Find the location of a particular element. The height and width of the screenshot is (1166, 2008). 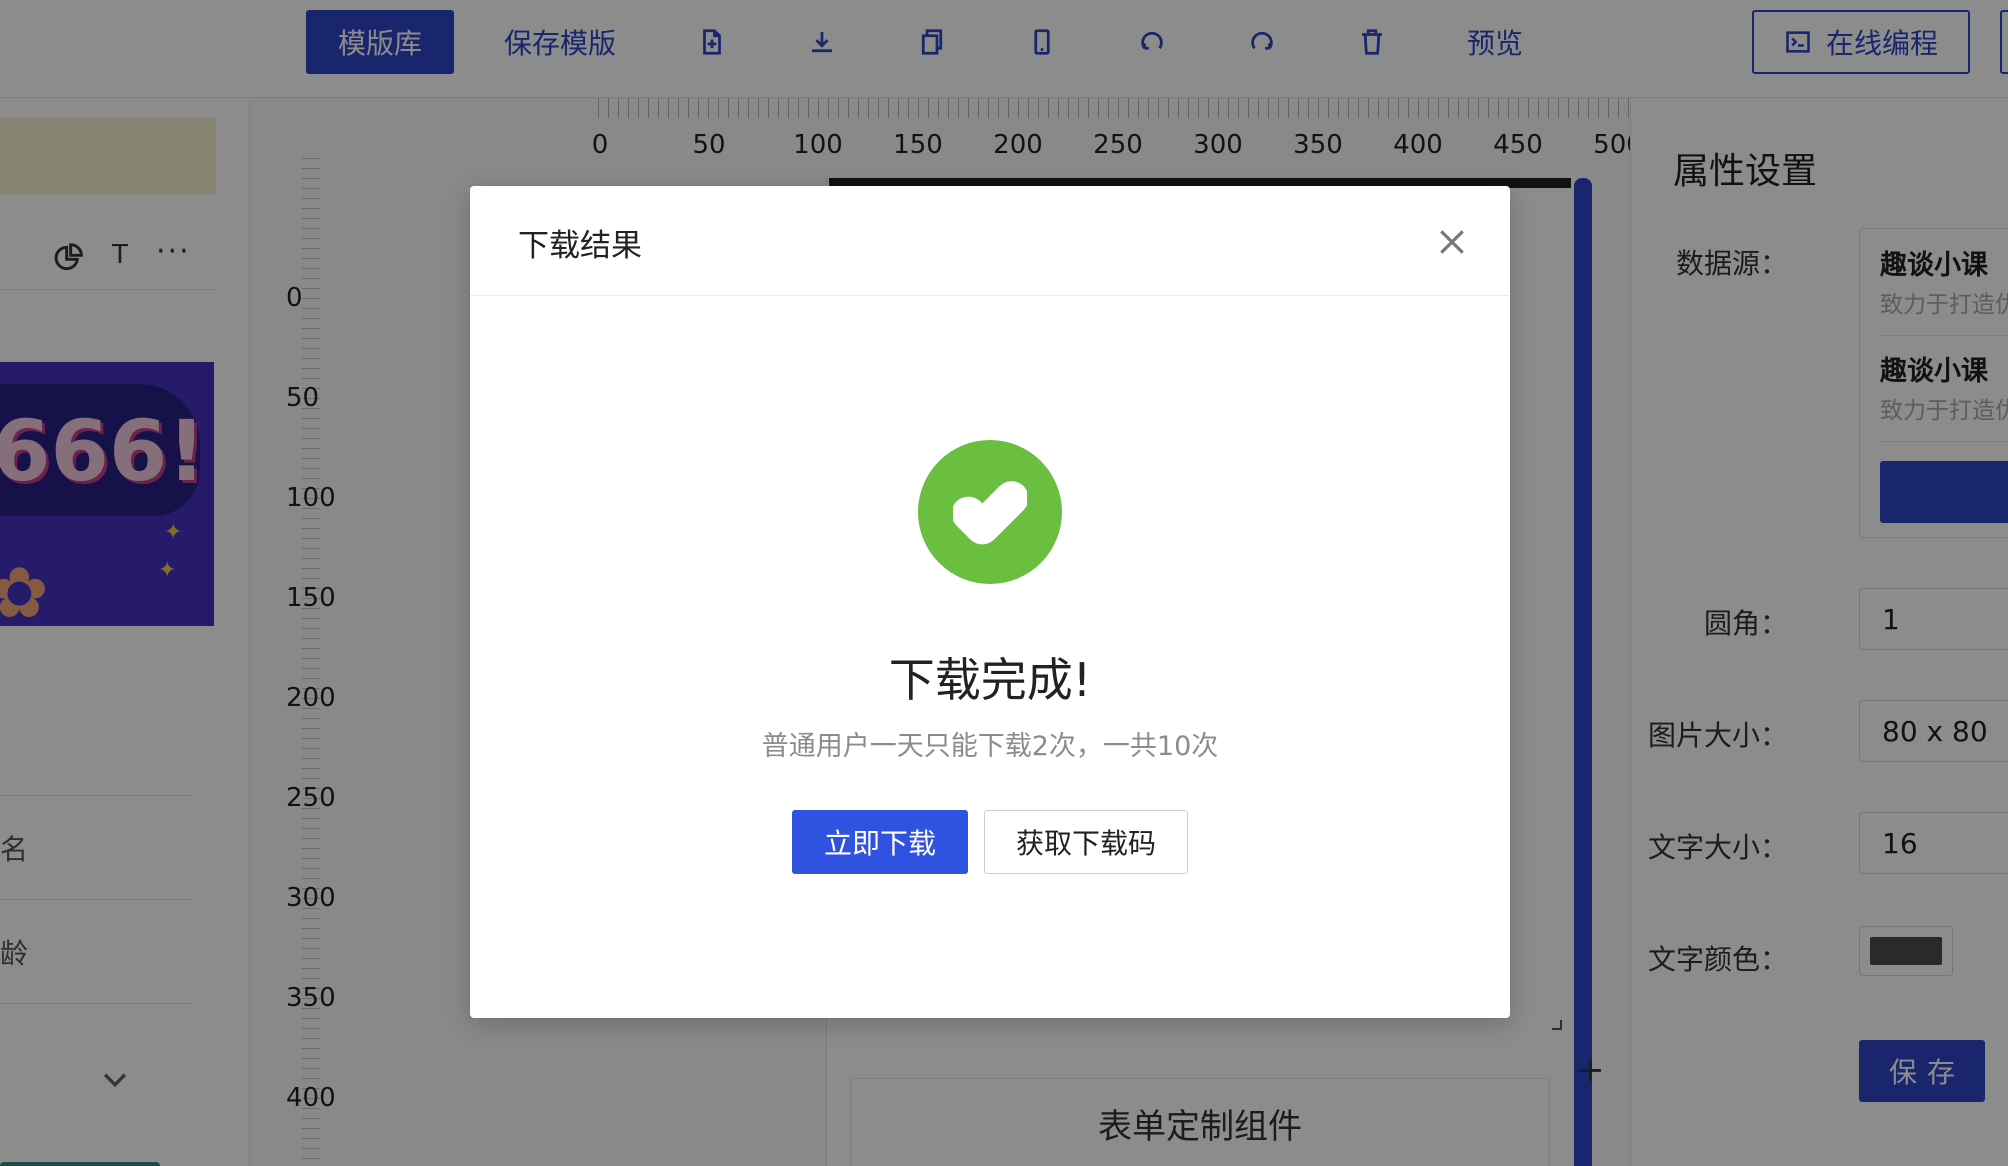

dialog-title: 下载结果 is located at coordinates (580, 246).